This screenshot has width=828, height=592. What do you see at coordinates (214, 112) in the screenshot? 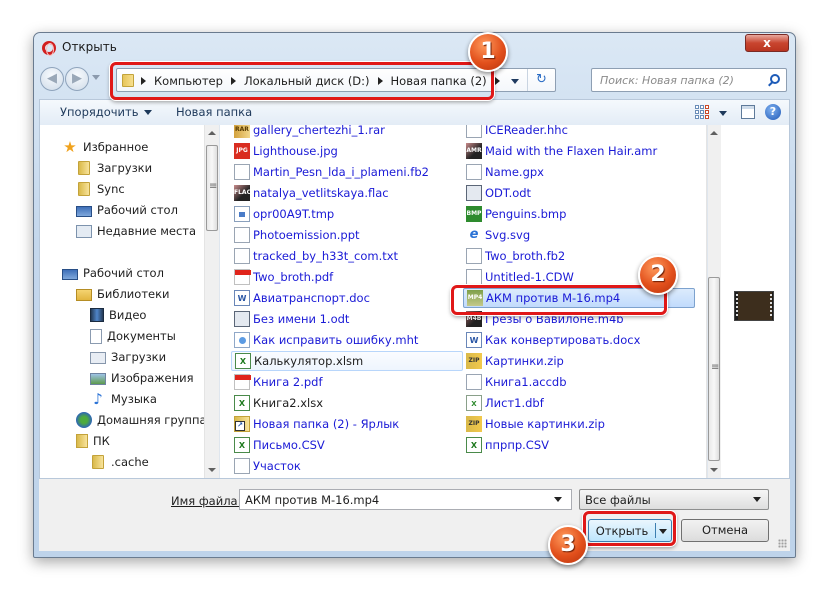
I see `new-folder-button: Новая папка` at bounding box center [214, 112].